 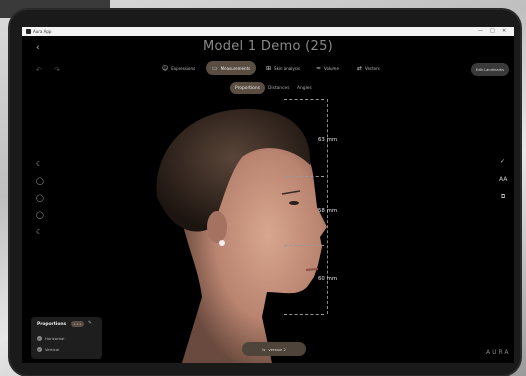 I want to click on close-icon: ✕, so click(x=504, y=31).